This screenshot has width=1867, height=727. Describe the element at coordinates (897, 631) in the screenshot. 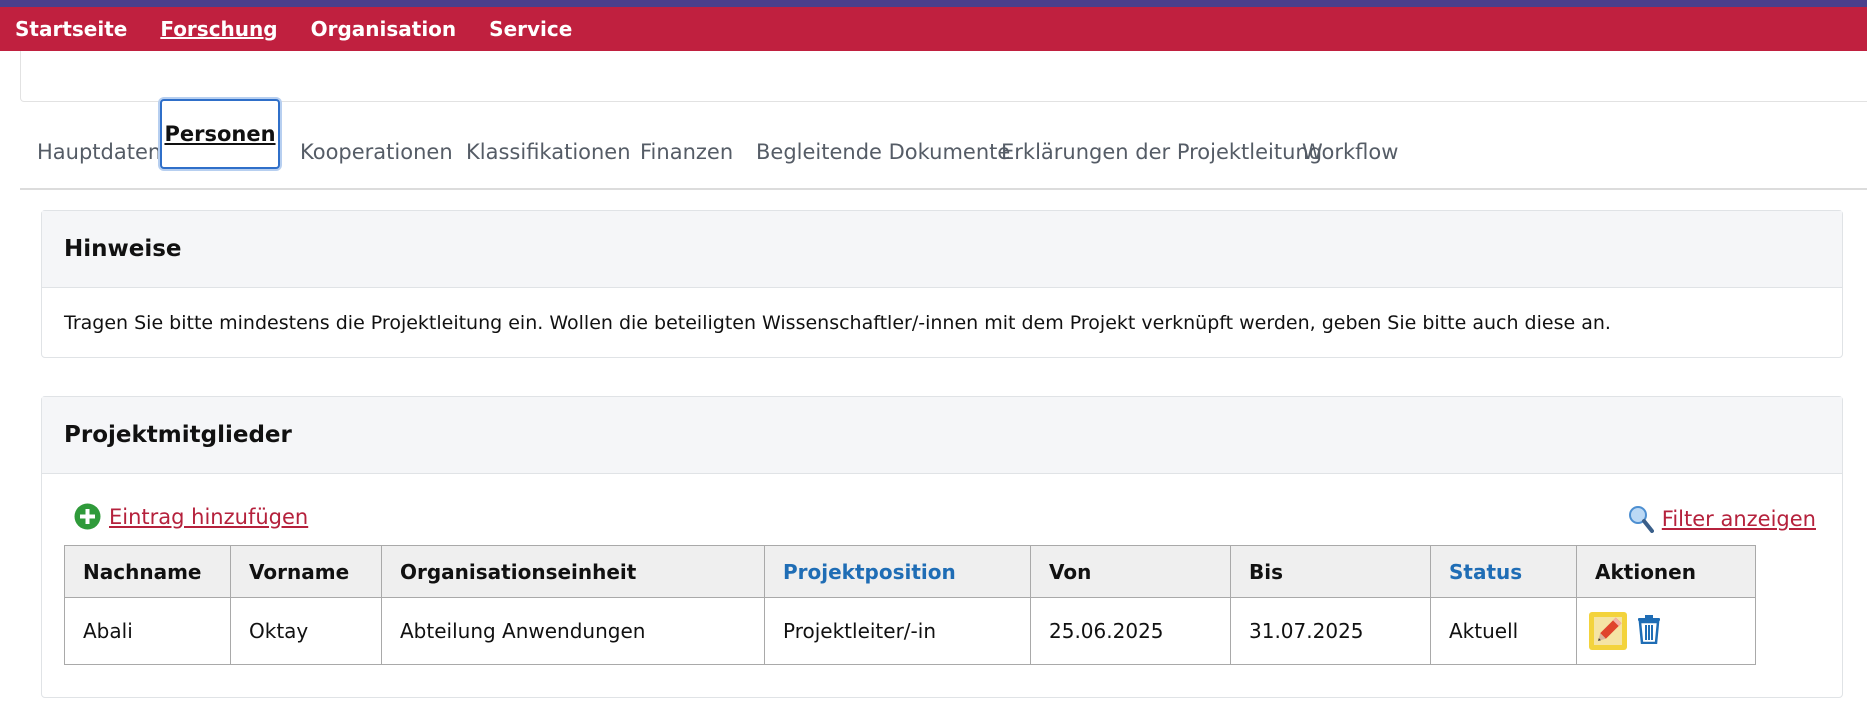

I see `cell-projektposition: Projektleiter/-in` at that location.